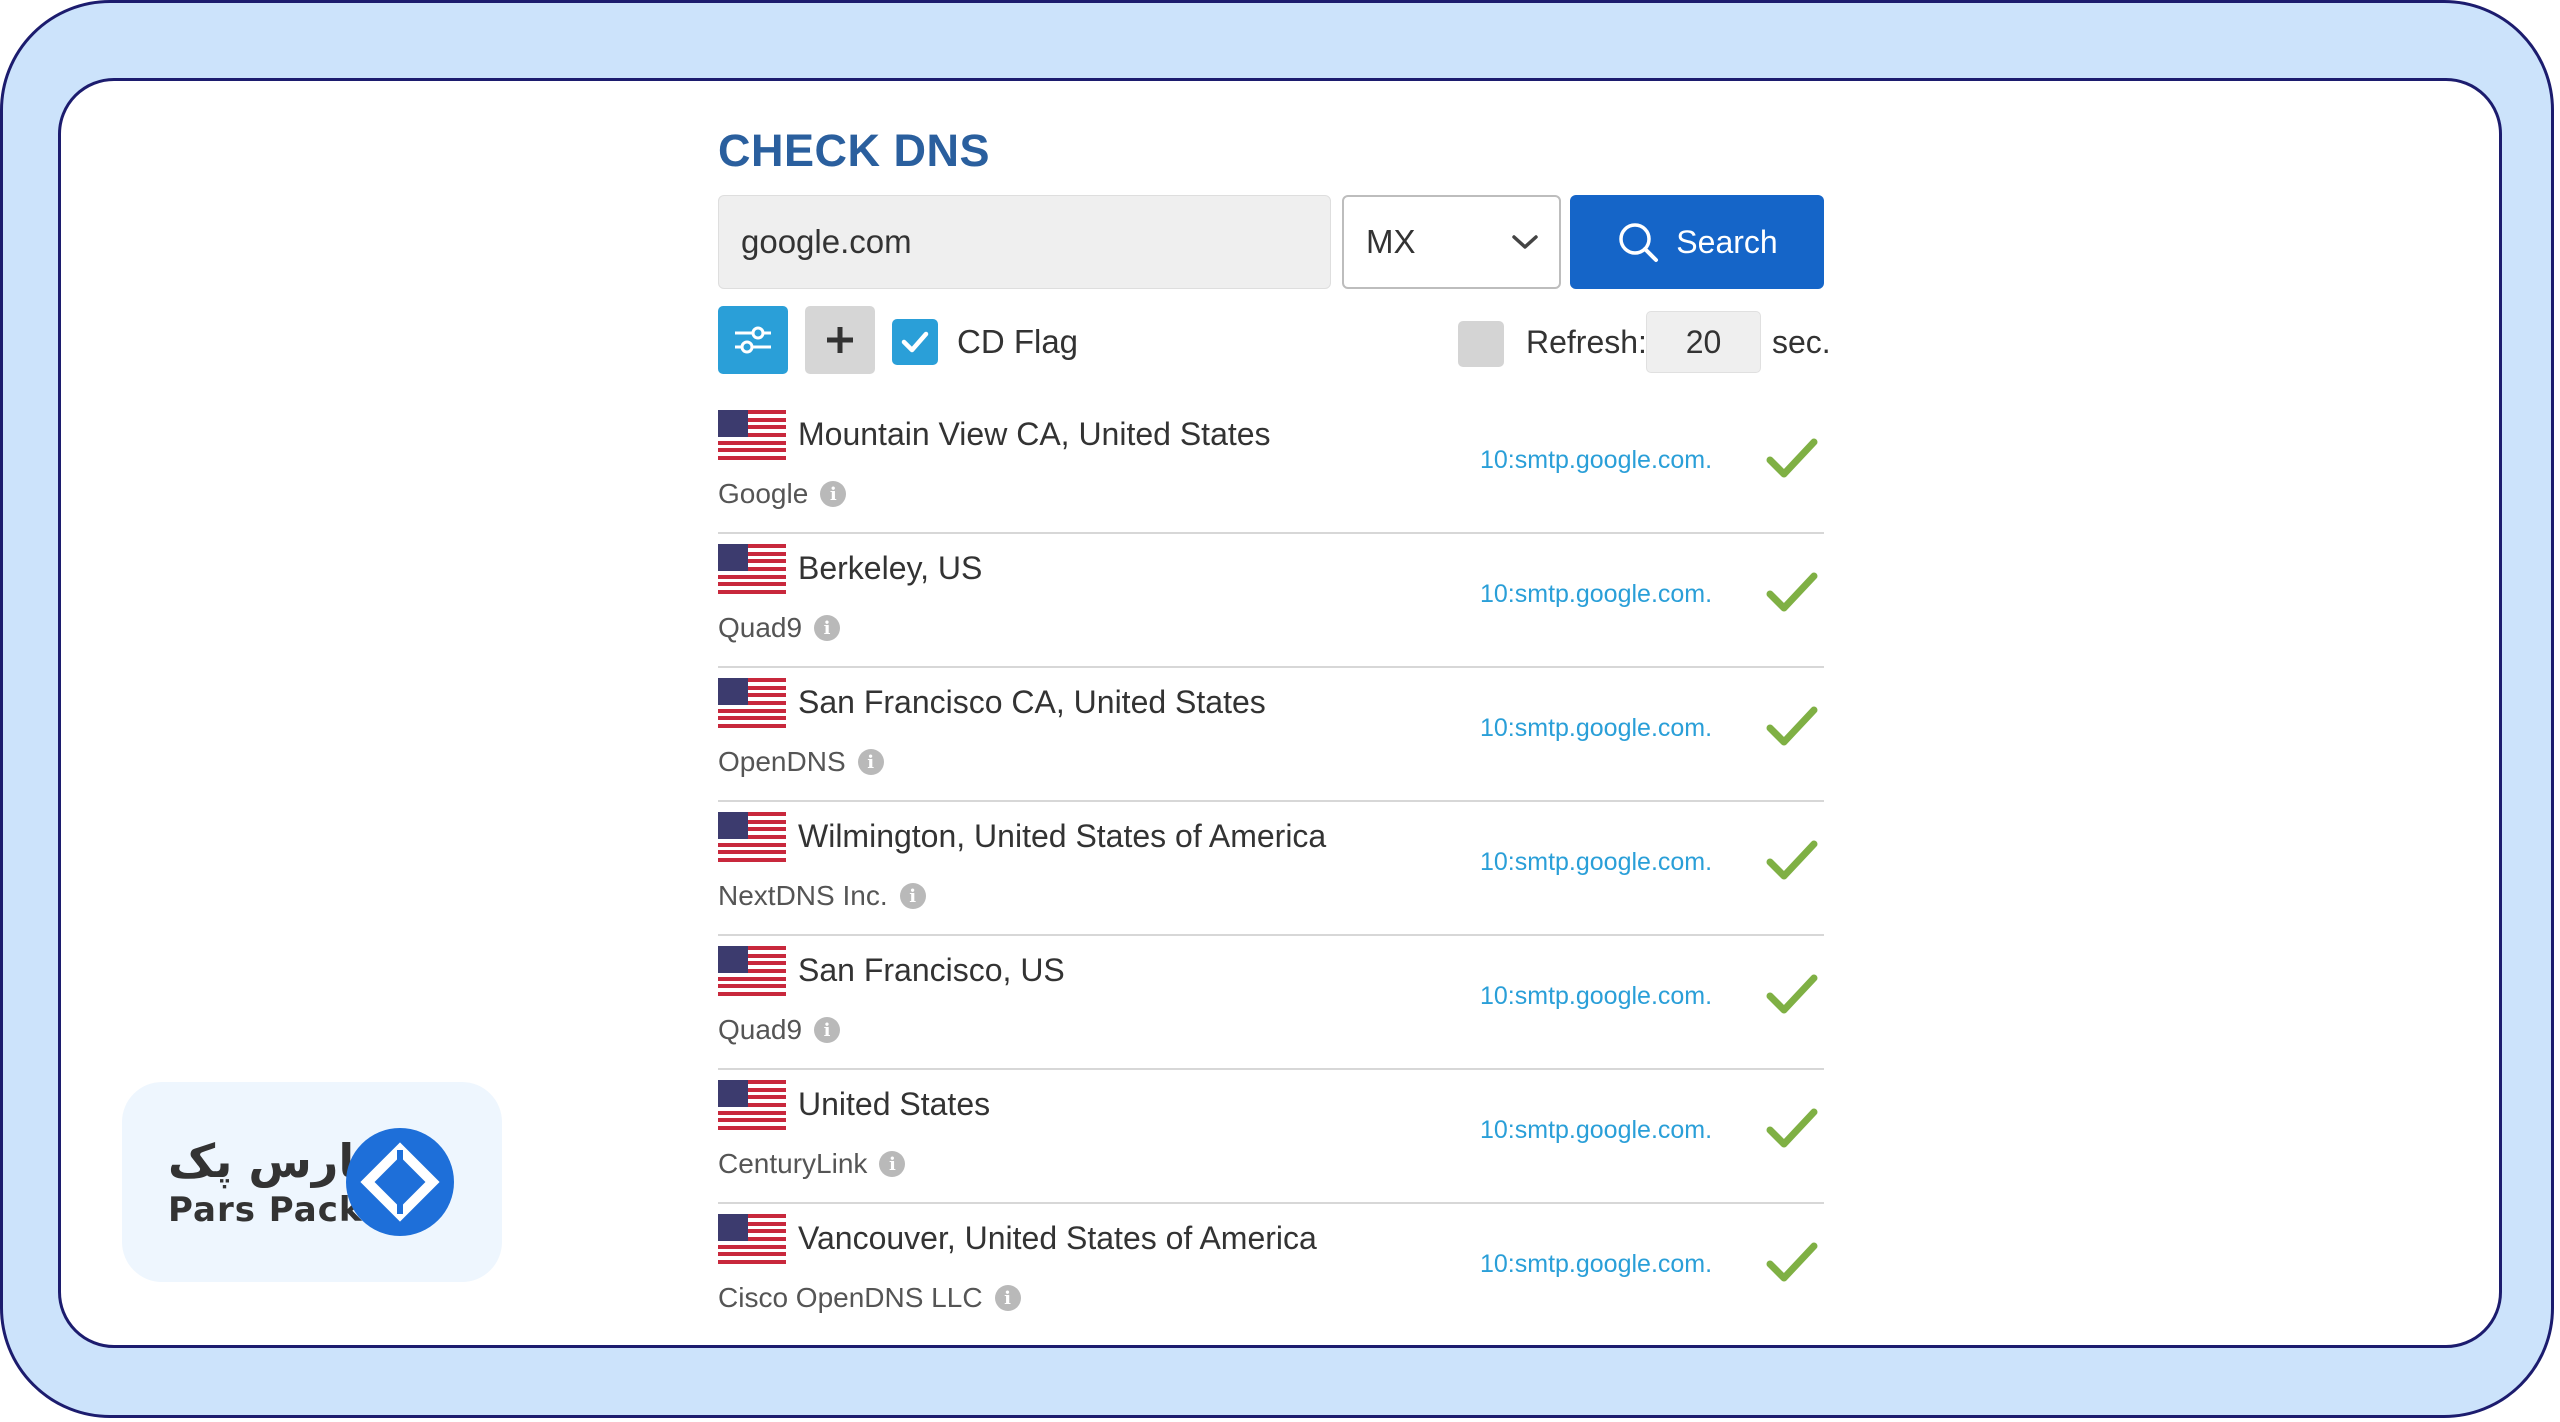 Image resolution: width=2560 pixels, height=1422 pixels. I want to click on cd-flag-label: CD Flag, so click(1018, 341).